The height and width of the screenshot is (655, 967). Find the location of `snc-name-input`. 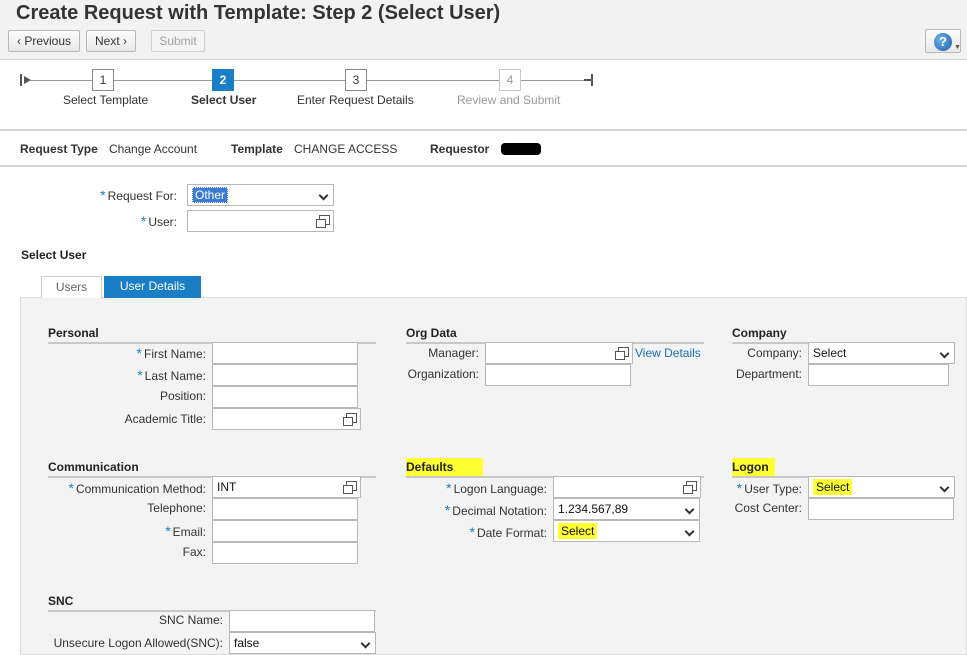

snc-name-input is located at coordinates (302, 621).